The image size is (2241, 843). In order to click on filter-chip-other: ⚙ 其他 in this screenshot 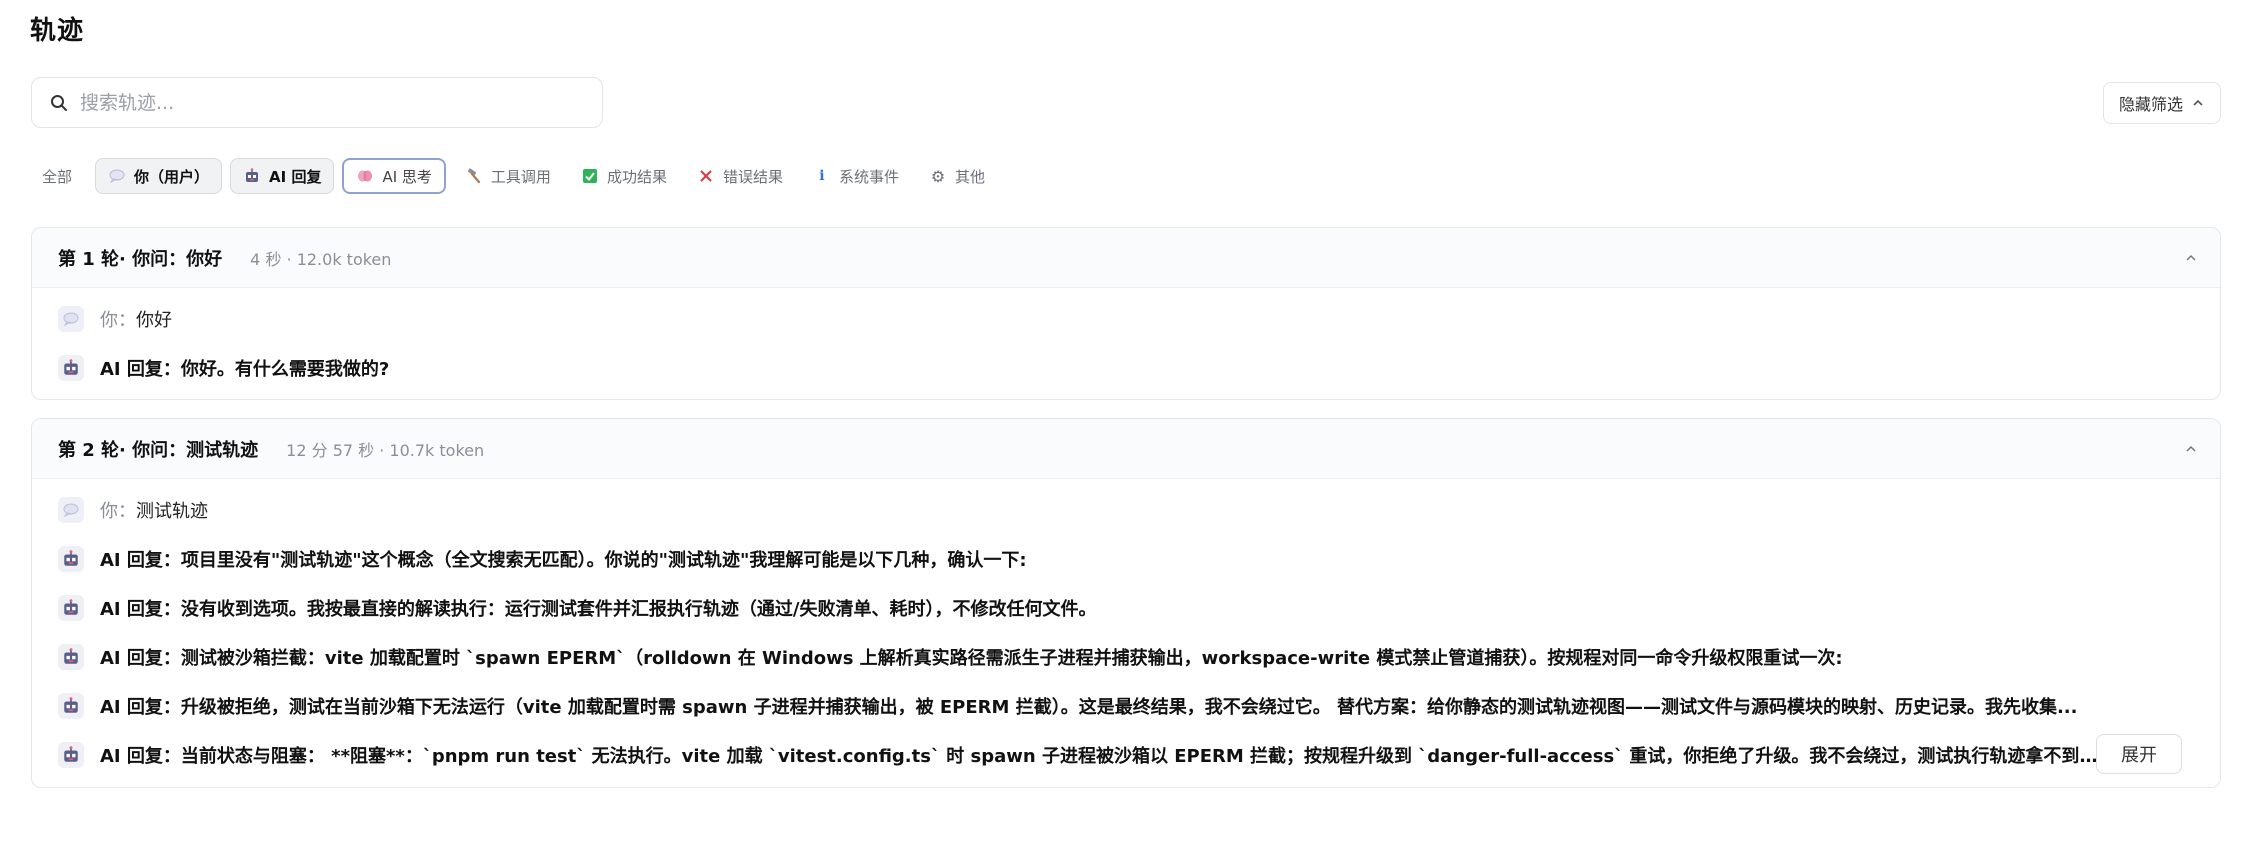, I will do `click(957, 176)`.